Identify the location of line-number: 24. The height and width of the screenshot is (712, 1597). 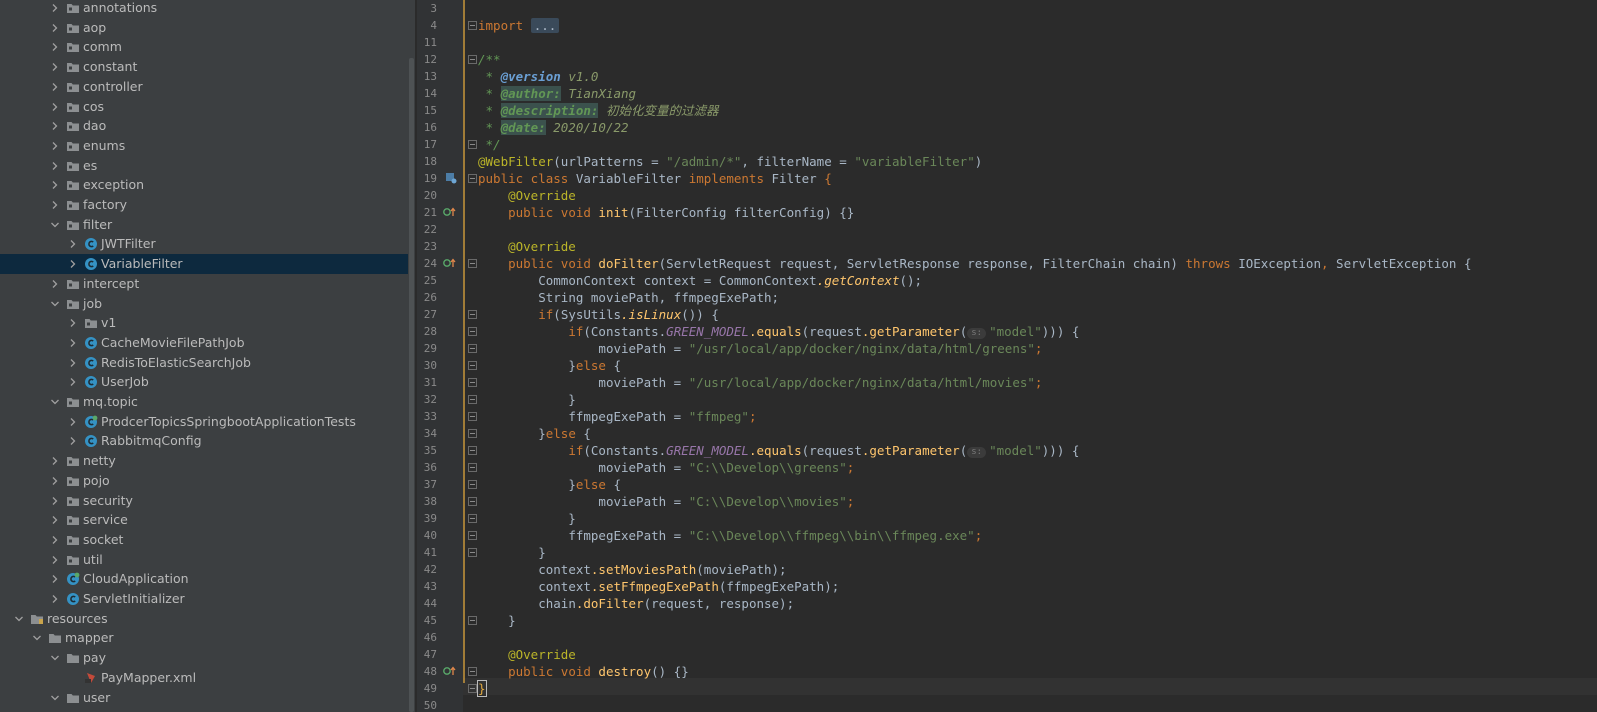
(427, 263).